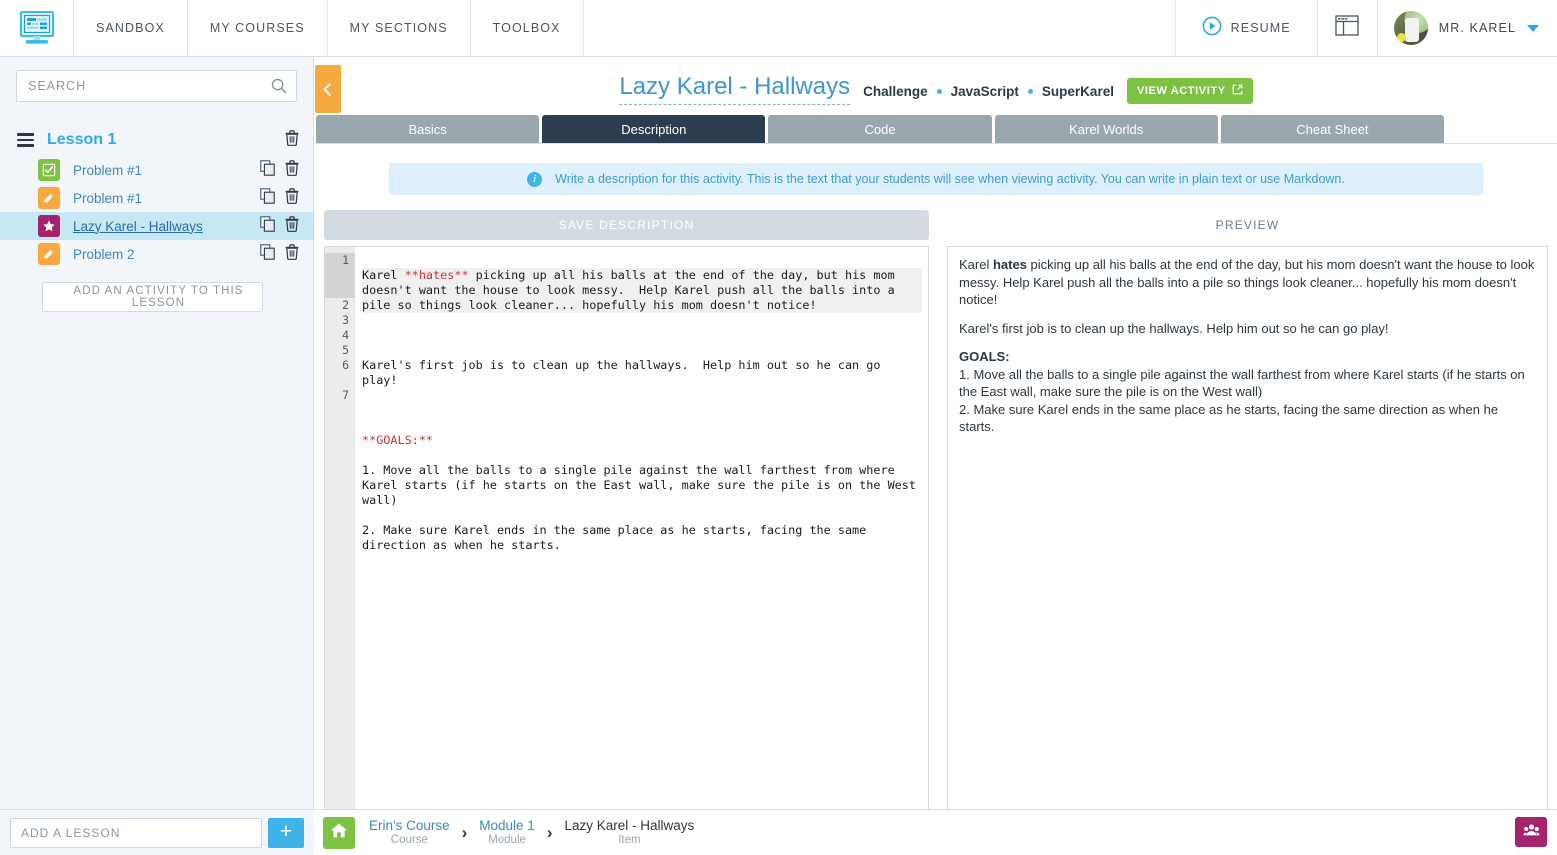 Image resolution: width=1557 pixels, height=855 pixels. What do you see at coordinates (166, 140) in the screenshot?
I see `lesson-title: Lesson 1` at bounding box center [166, 140].